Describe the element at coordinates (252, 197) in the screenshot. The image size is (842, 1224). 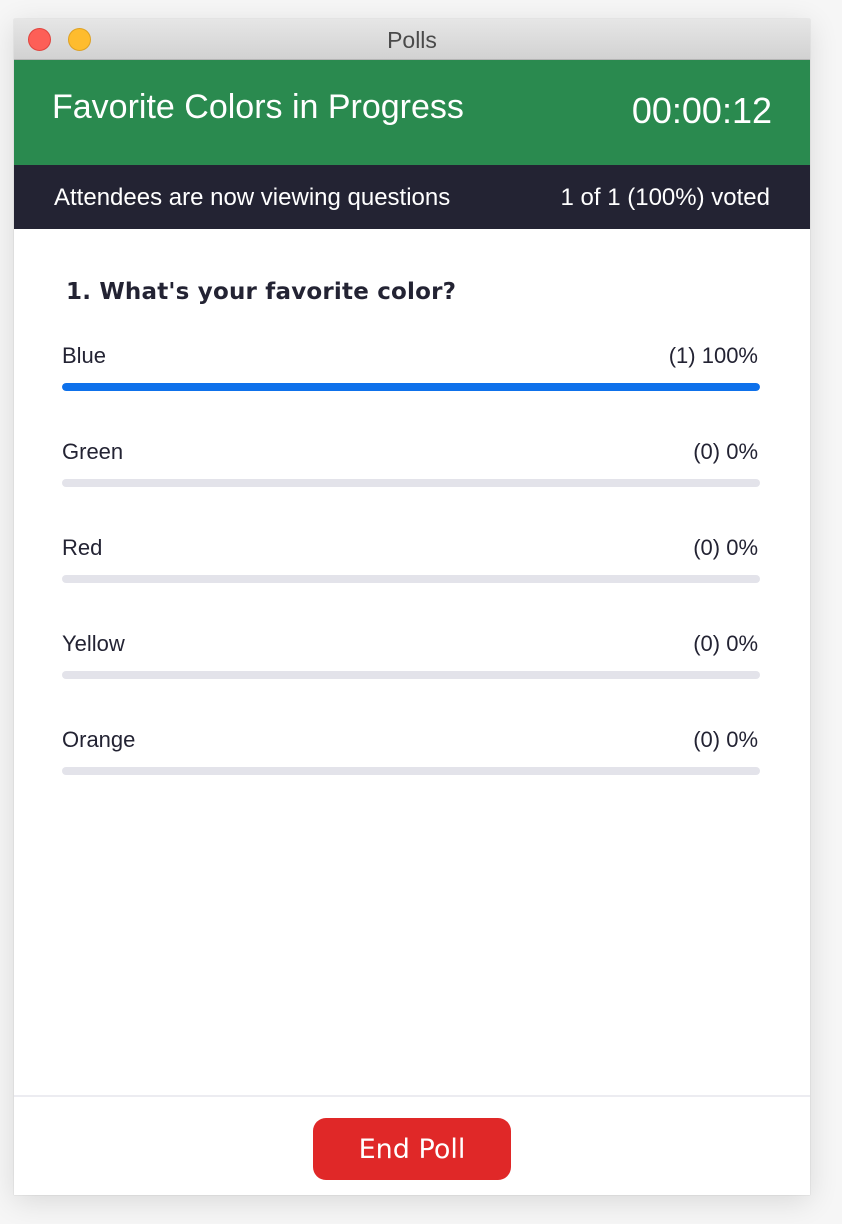
I see `status-message: Attendees are now viewing questions` at that location.